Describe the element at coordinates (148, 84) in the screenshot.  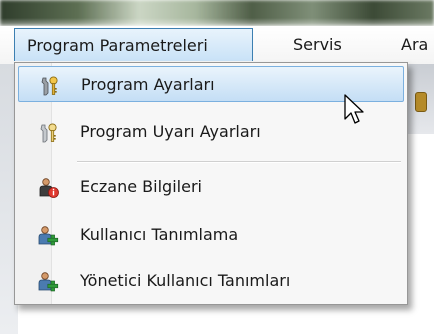
I see `menu-item-label: Program Ayarları` at that location.